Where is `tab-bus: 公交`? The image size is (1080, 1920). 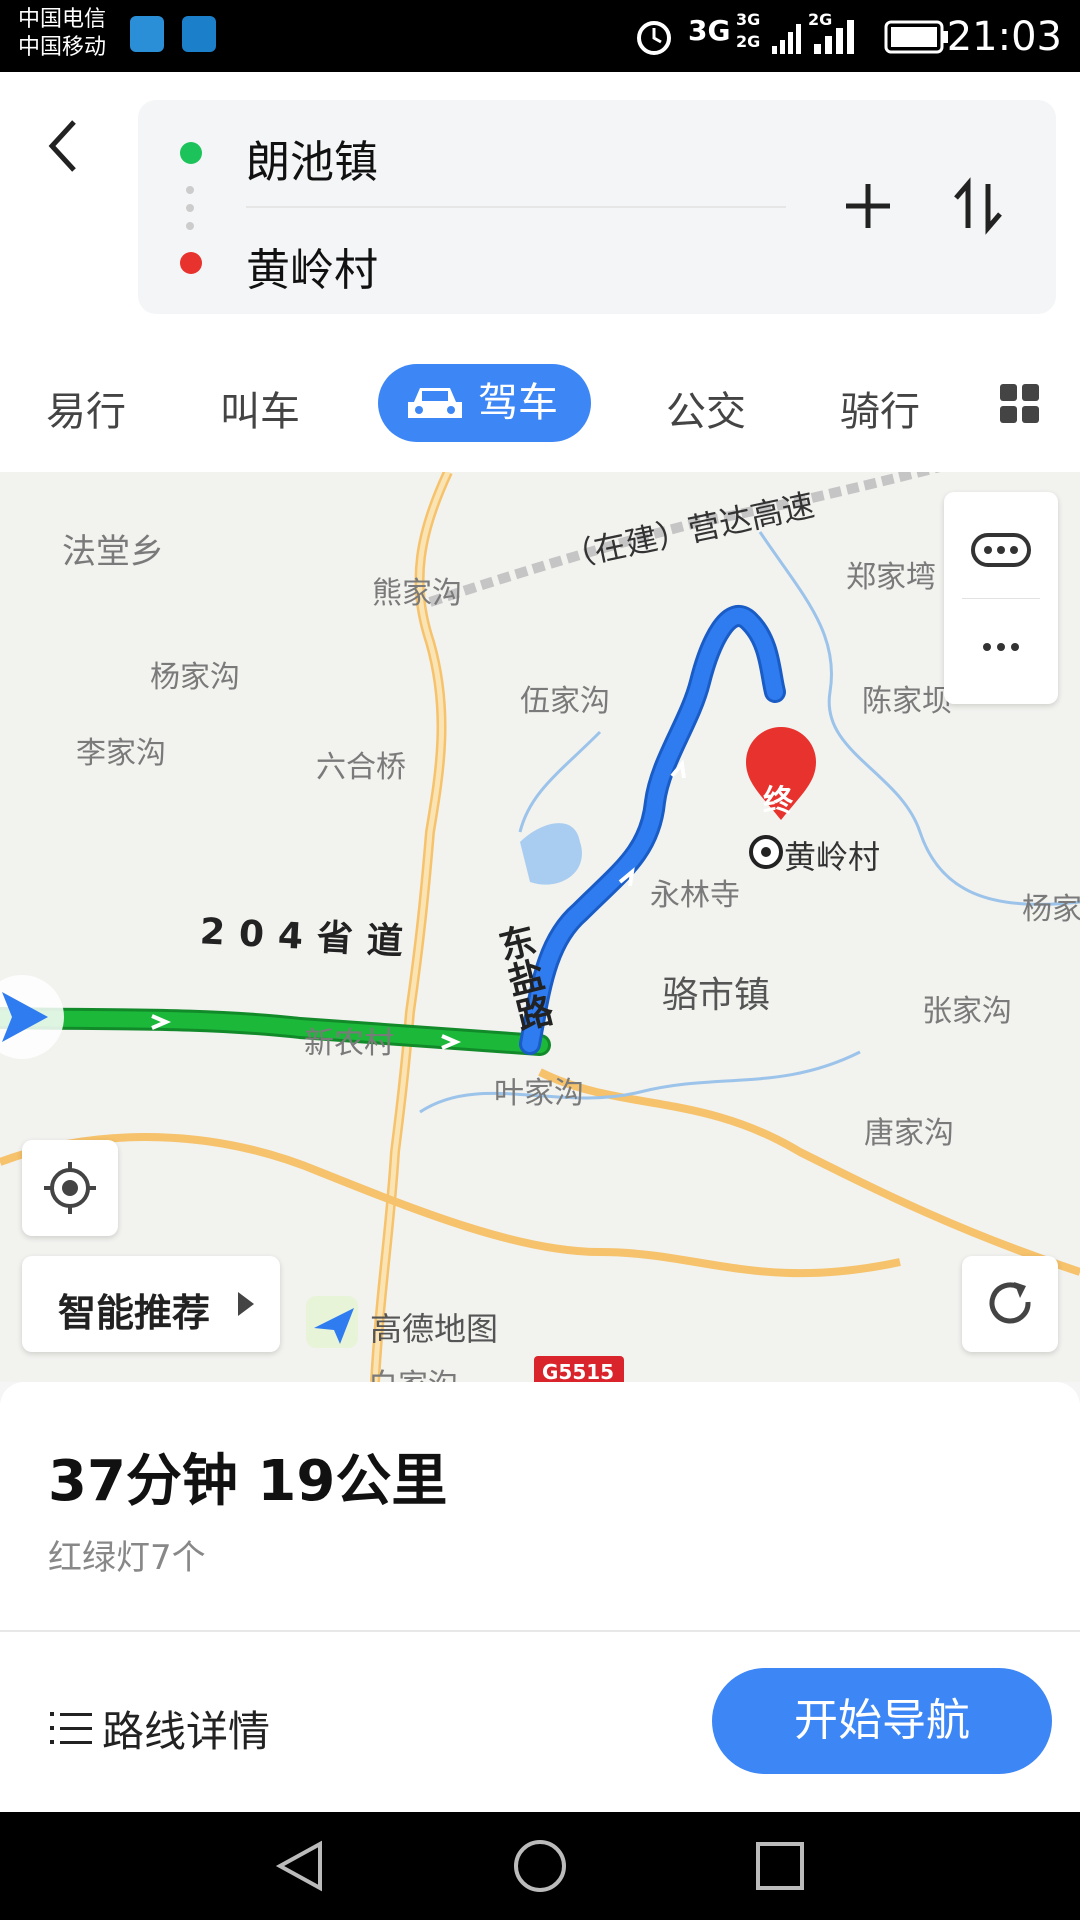 tab-bus: 公交 is located at coordinates (706, 412).